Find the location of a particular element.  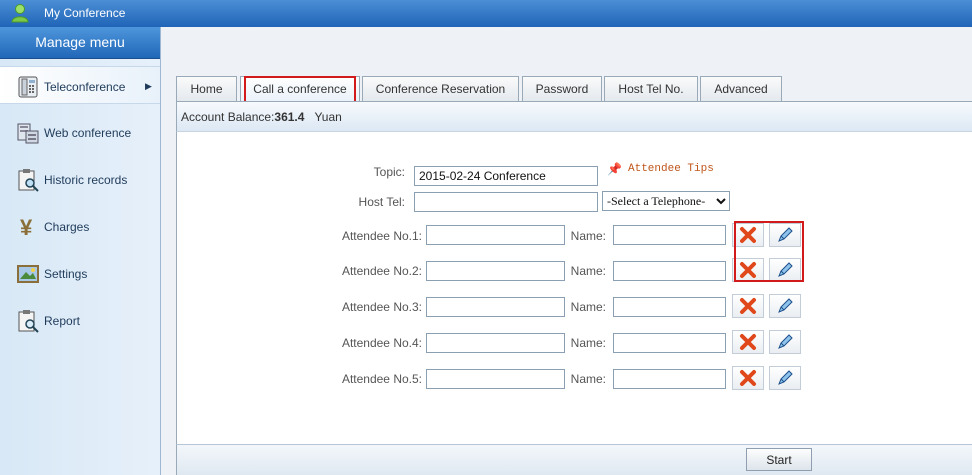

sidebar-item-web-conference: Web conference is located at coordinates (80, 132).